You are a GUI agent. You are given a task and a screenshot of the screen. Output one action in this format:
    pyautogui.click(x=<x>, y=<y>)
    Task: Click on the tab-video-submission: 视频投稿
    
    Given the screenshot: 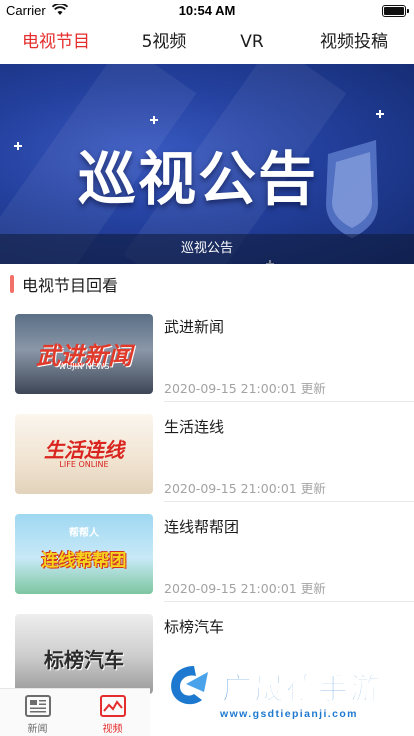 What is the action you would take?
    pyautogui.click(x=354, y=42)
    